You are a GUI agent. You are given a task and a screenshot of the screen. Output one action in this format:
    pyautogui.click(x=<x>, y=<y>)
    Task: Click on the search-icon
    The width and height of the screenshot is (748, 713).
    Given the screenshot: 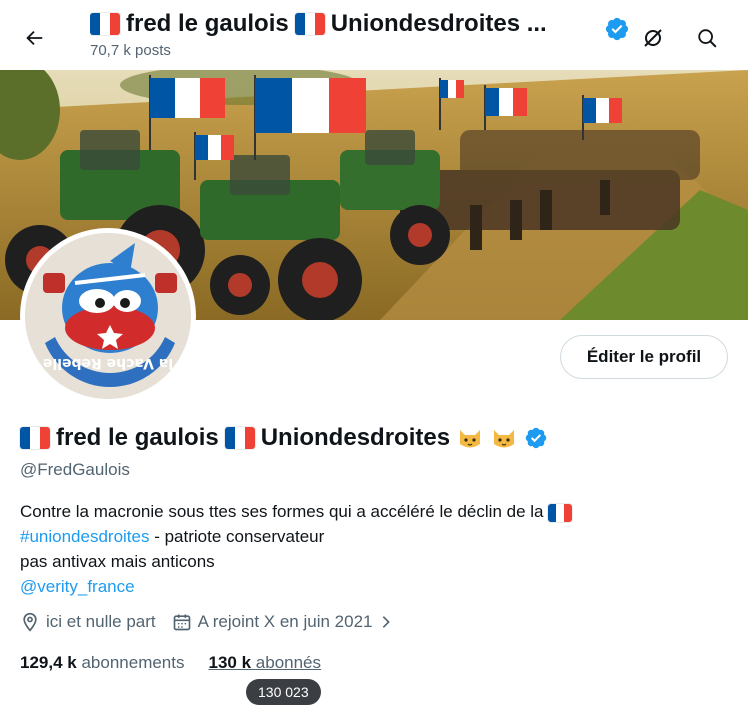 What is the action you would take?
    pyautogui.click(x=707, y=38)
    